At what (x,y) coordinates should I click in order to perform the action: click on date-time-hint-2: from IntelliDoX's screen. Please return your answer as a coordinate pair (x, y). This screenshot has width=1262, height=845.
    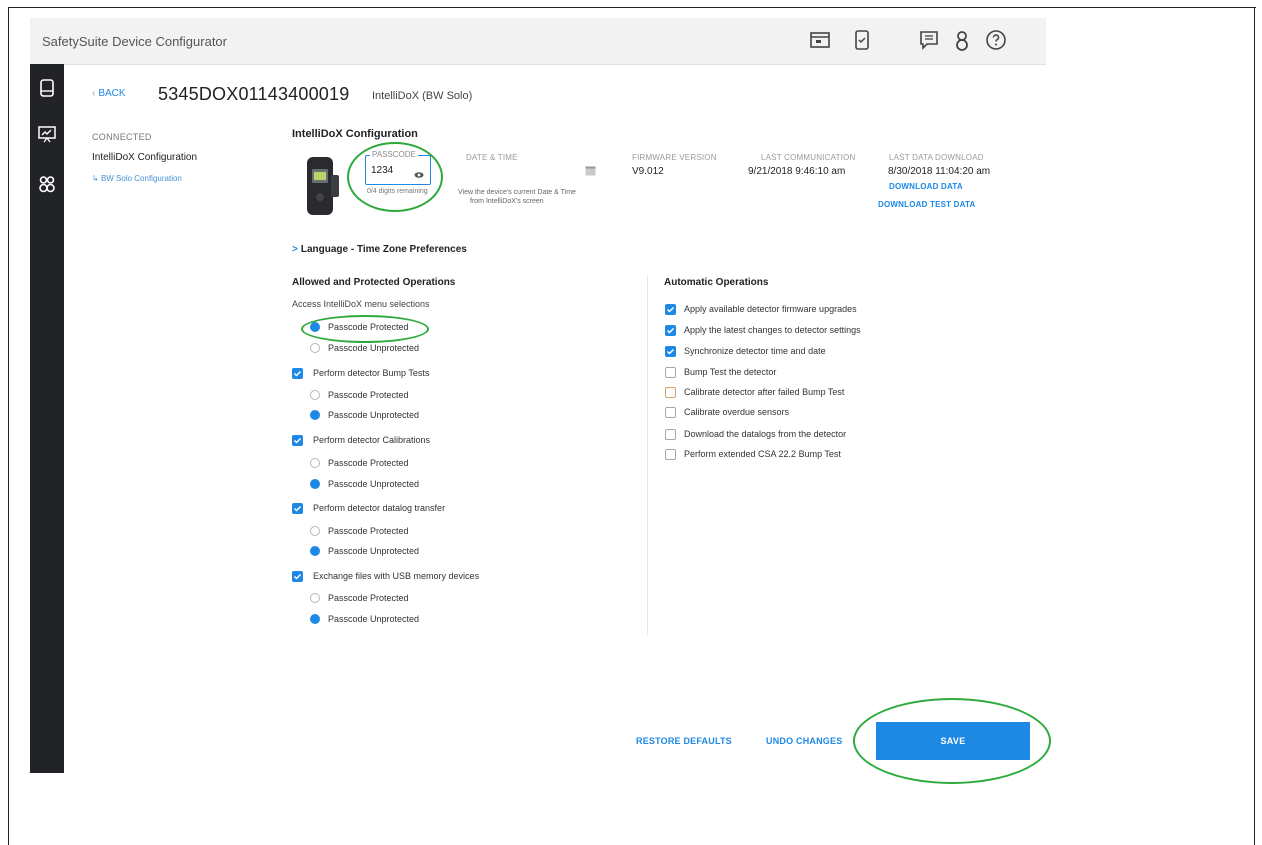
    Looking at the image, I should click on (507, 201).